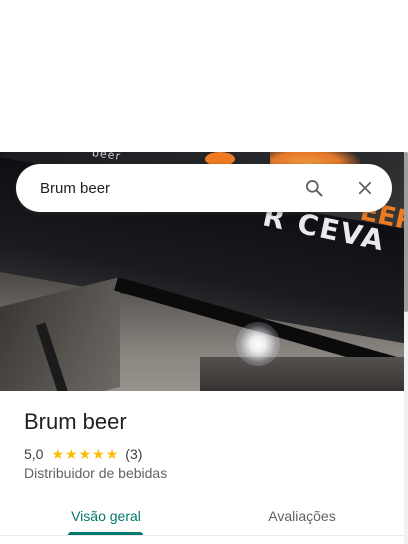 The height and width of the screenshot is (544, 408). Describe the element at coordinates (133, 454) in the screenshot. I see `review-count: (3)` at that location.